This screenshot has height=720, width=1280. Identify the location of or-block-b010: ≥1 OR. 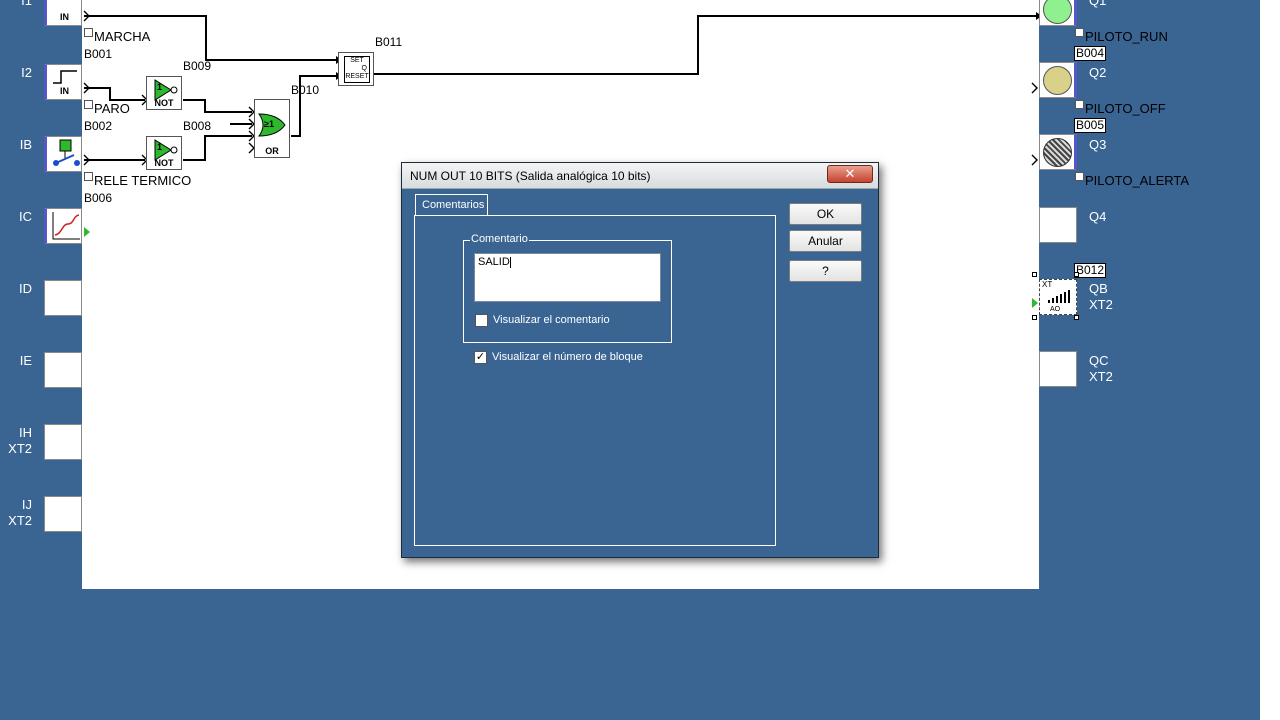
(272, 128).